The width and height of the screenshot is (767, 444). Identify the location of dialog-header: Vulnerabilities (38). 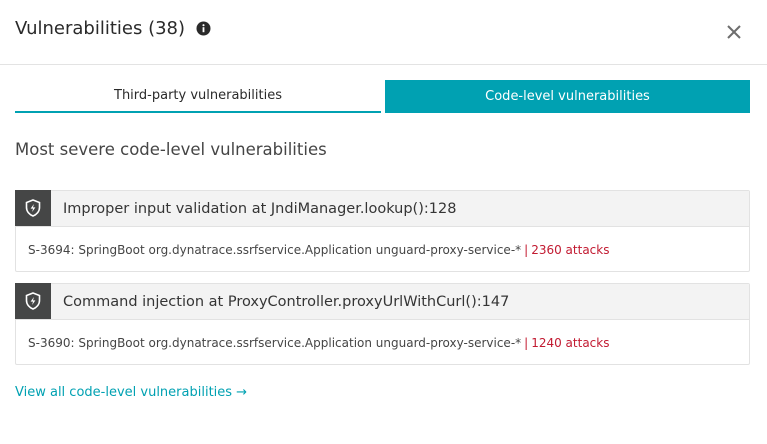
(383, 32).